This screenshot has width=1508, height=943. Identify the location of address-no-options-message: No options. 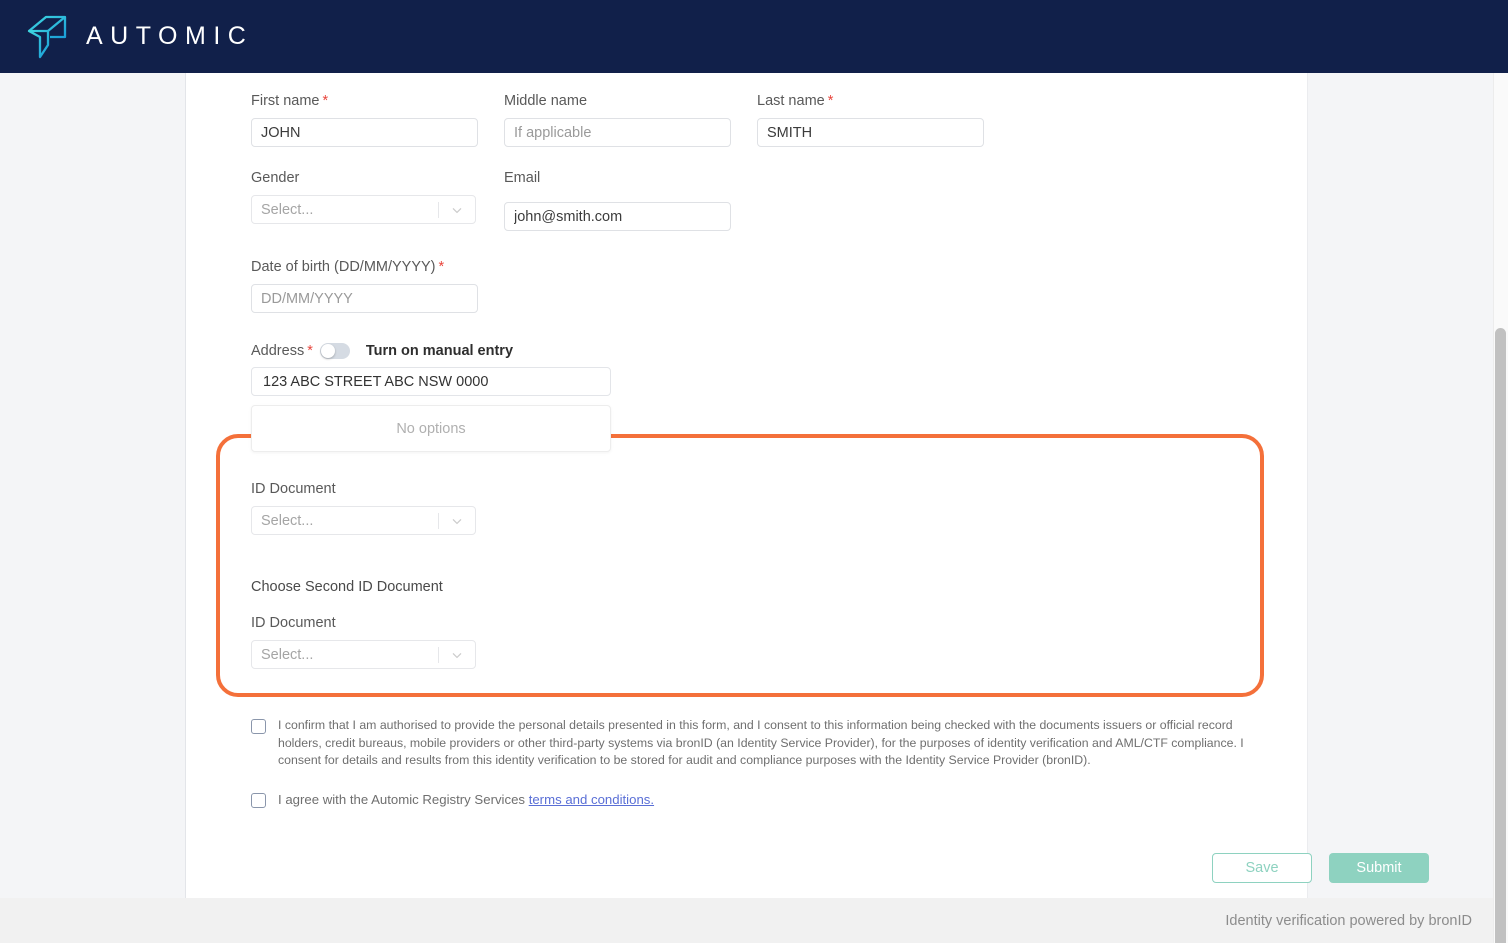
(431, 428).